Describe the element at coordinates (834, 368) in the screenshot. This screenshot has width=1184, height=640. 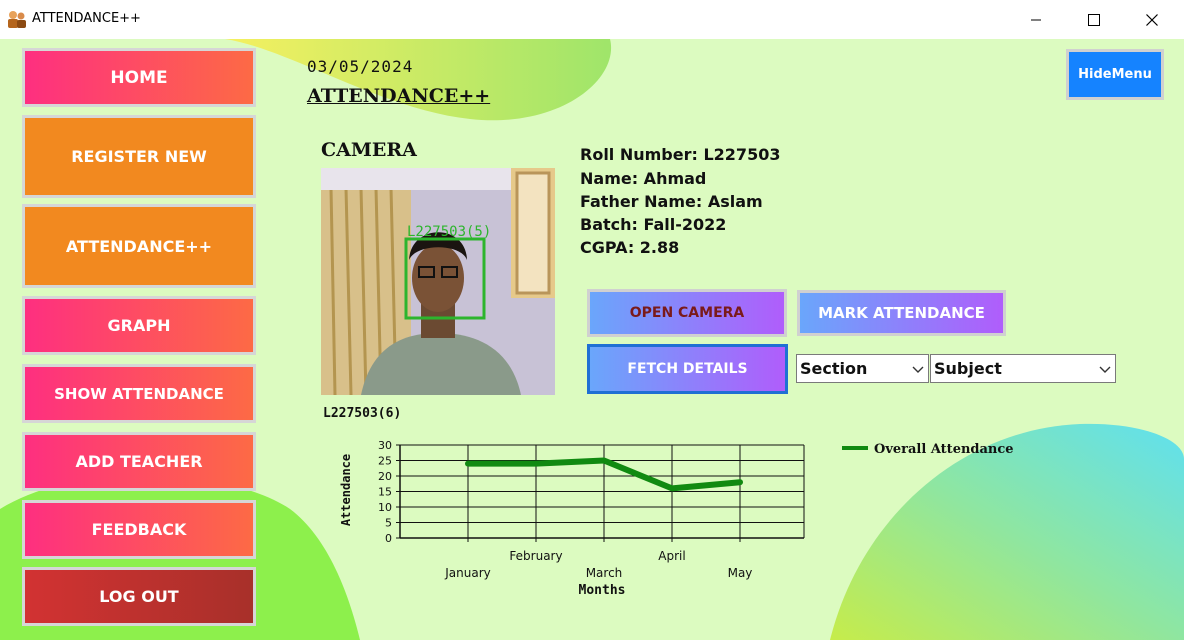
I see `section-select-value: Section` at that location.